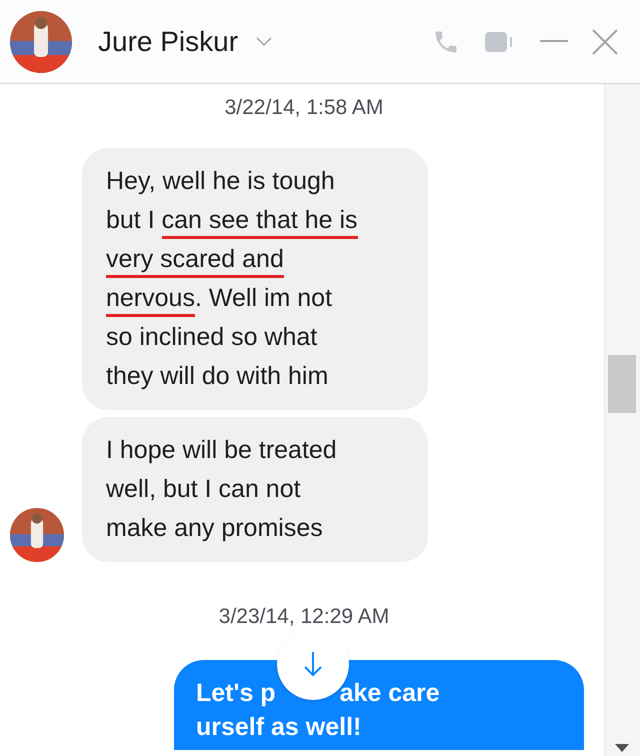  I want to click on scroll-down-icon, so click(622, 748).